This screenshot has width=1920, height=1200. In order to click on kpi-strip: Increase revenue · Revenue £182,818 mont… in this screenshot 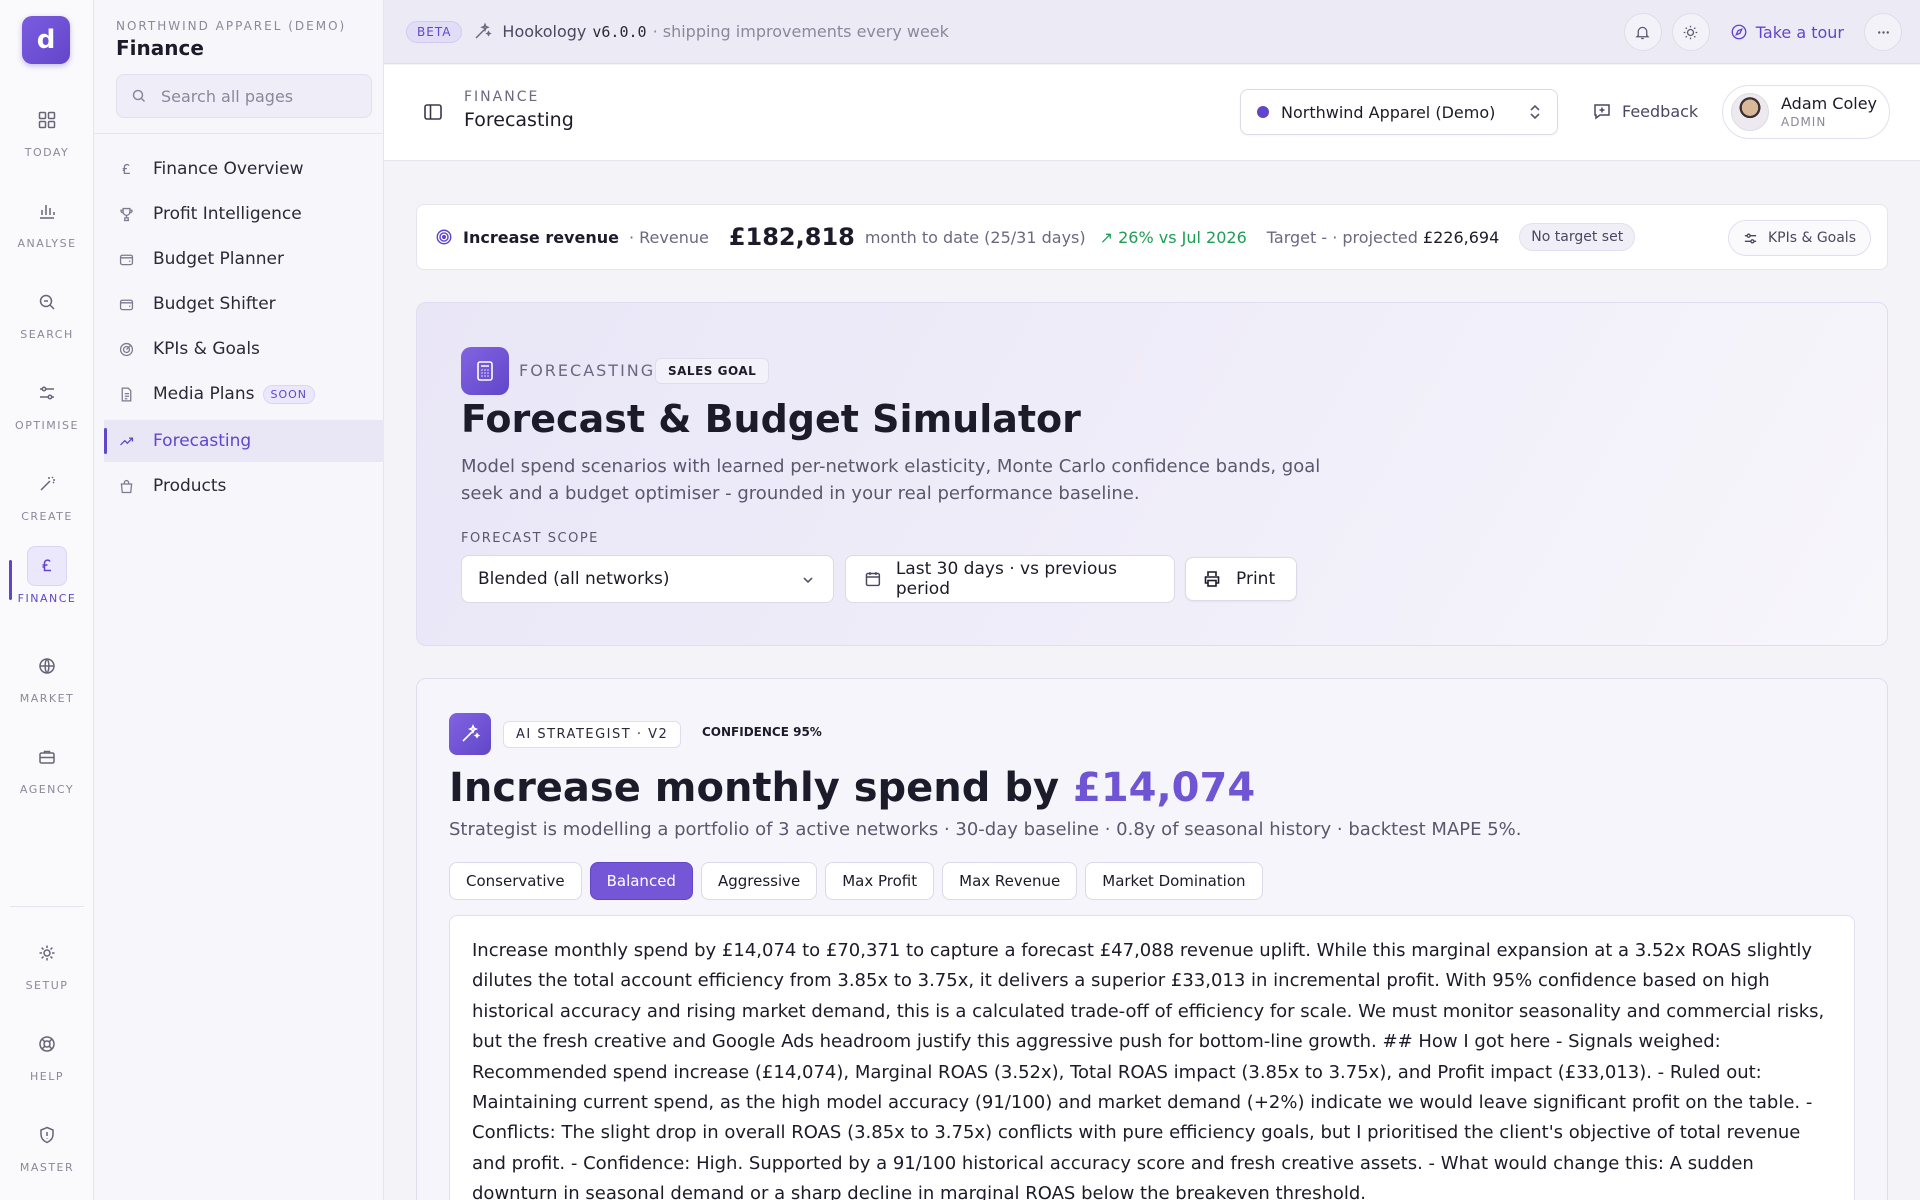, I will do `click(1152, 237)`.